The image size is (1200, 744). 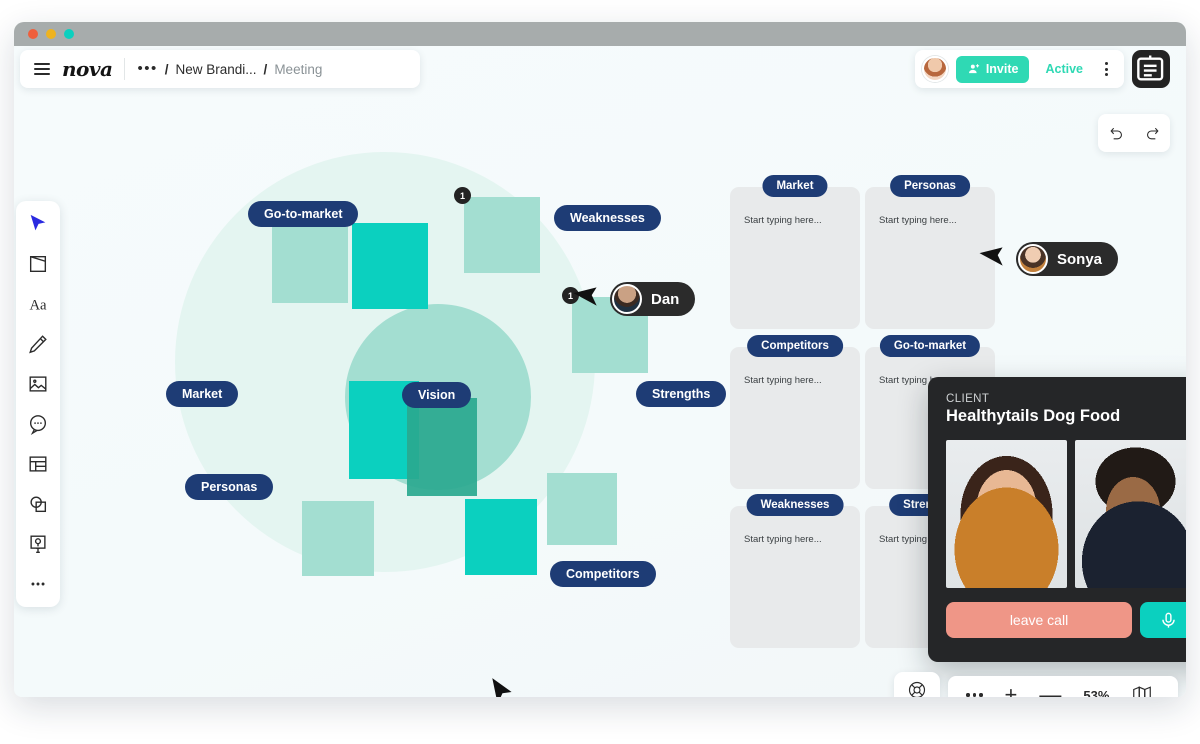 I want to click on zoom-in-button: +, so click(x=1011, y=691).